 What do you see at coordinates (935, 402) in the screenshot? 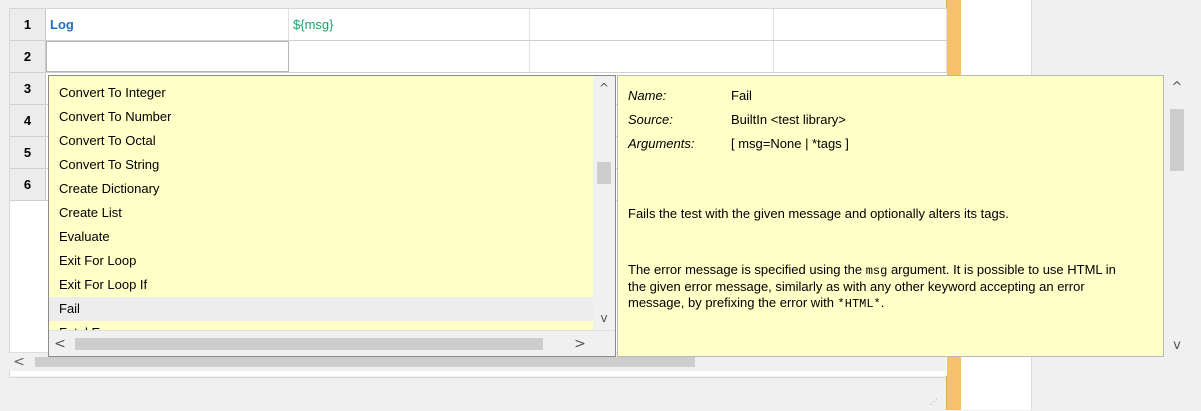
I see `resize-grip-icon: ⋰` at bounding box center [935, 402].